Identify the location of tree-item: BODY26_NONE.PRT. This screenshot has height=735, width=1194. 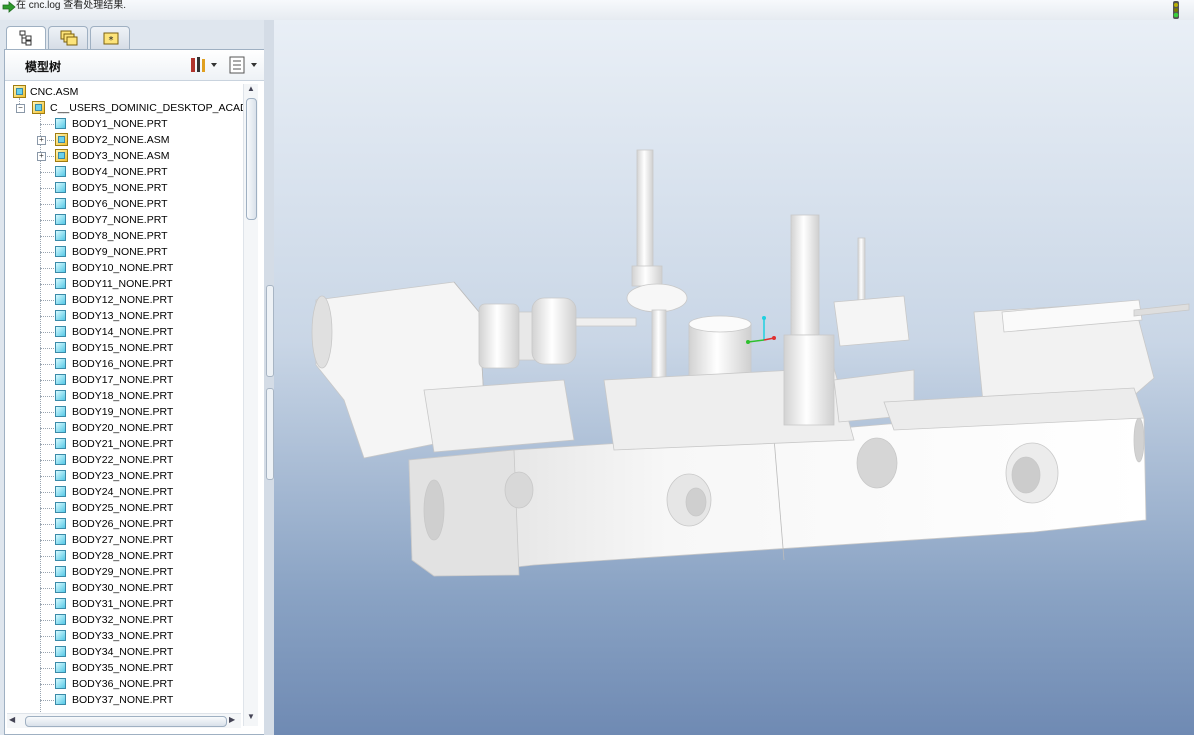
(125, 524).